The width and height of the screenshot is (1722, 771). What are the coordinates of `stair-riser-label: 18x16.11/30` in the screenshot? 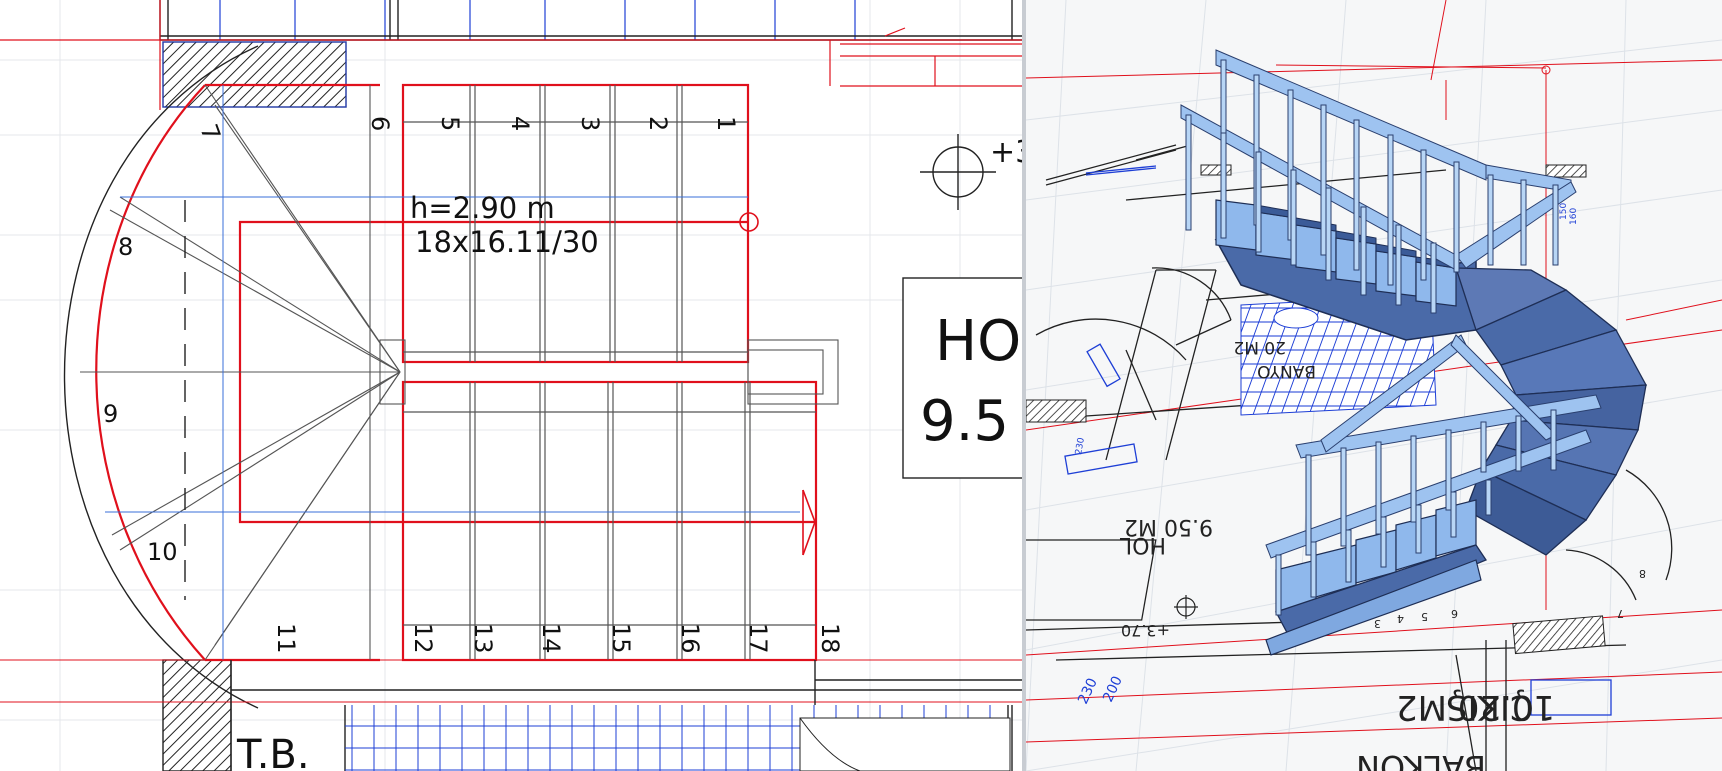 It's located at (507, 242).